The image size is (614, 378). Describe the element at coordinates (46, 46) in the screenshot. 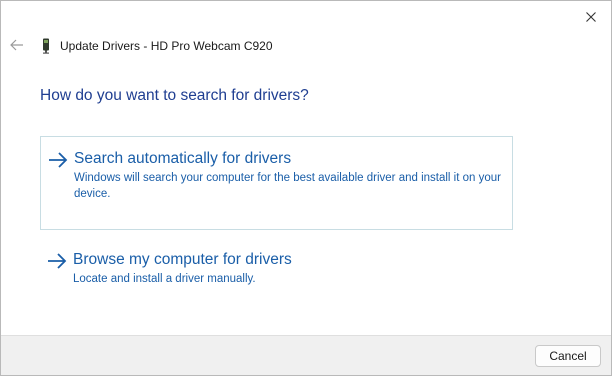

I see `webcam-icon` at that location.